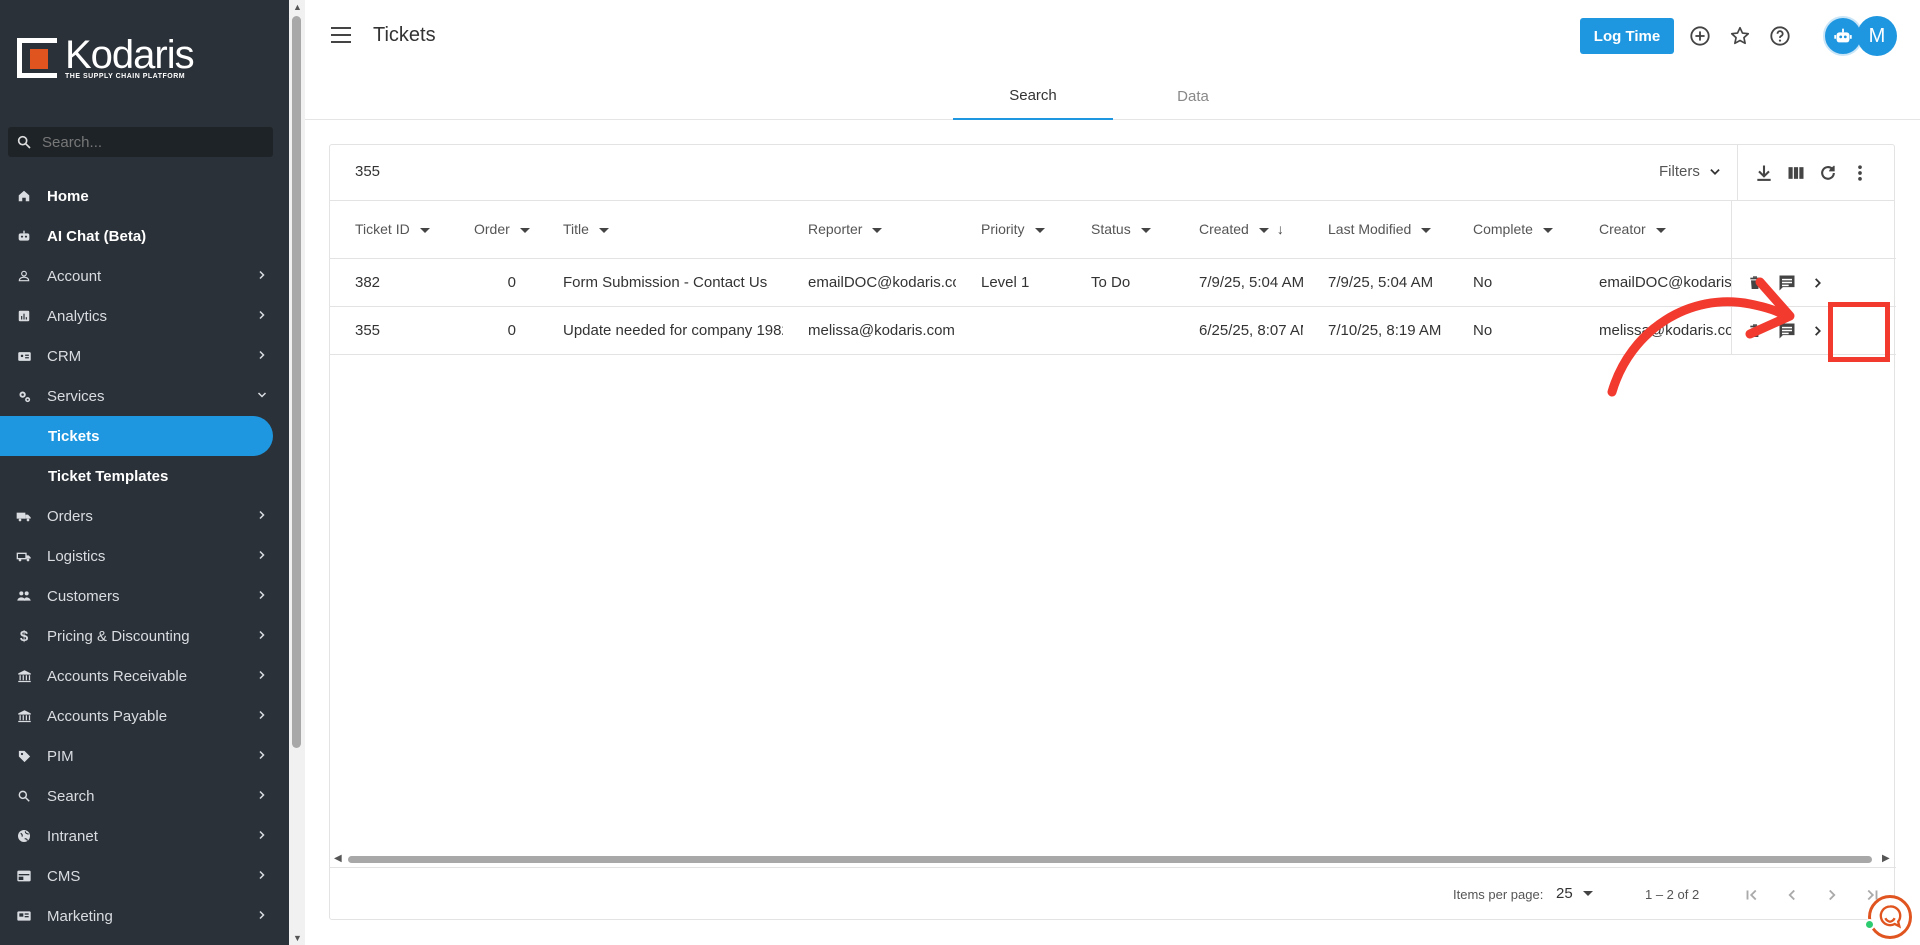 The image size is (1920, 945). Describe the element at coordinates (660, 230) in the screenshot. I see `col-header-title: Title` at that location.